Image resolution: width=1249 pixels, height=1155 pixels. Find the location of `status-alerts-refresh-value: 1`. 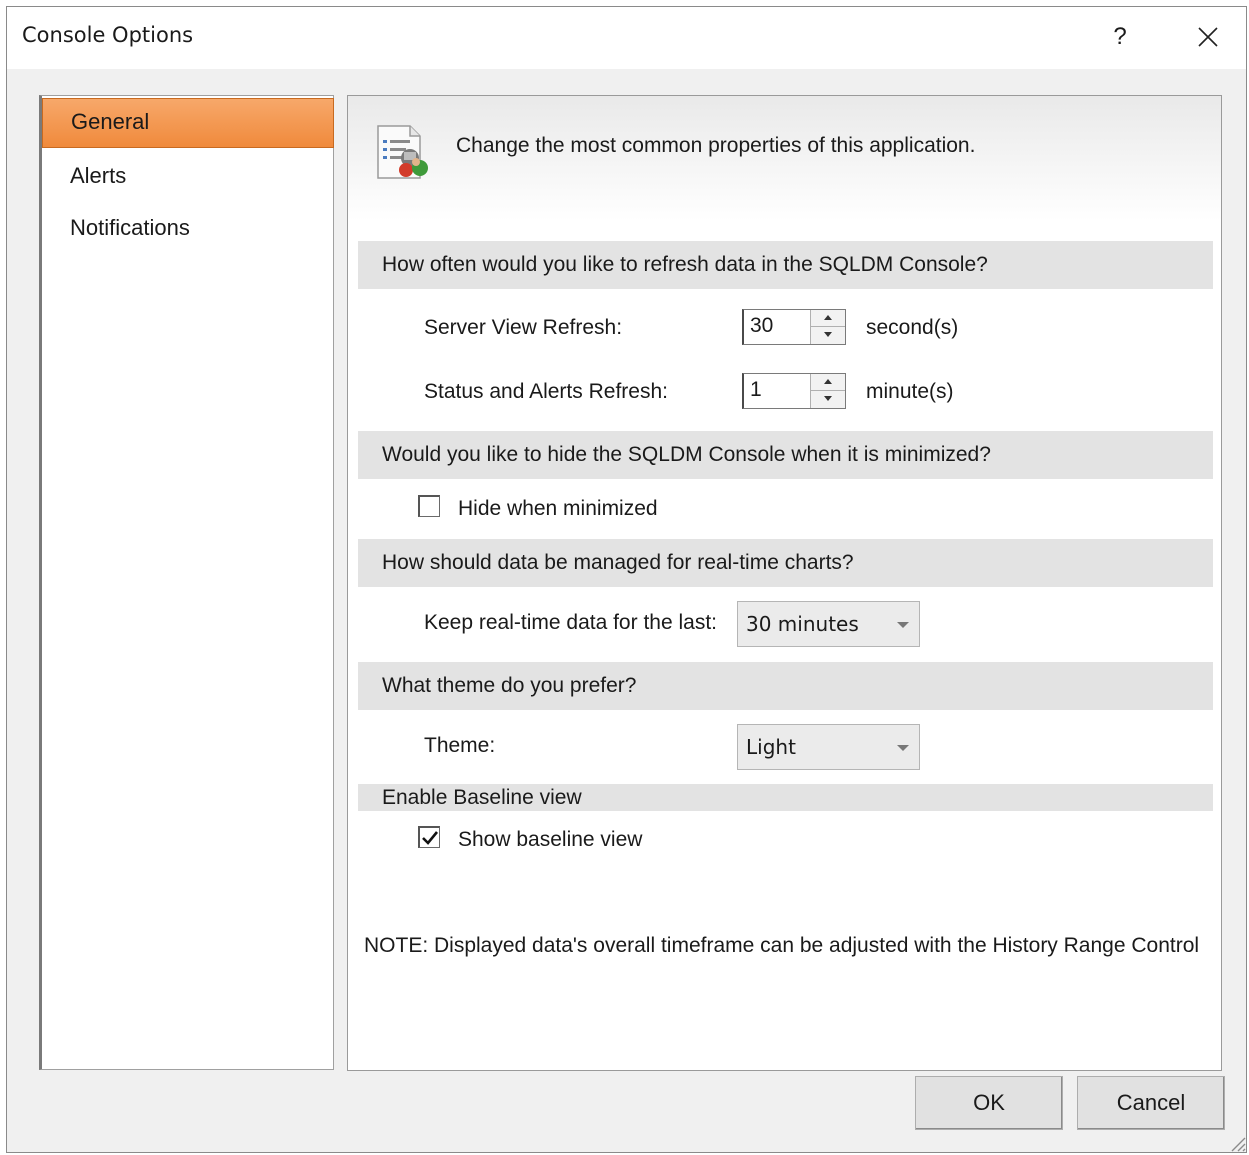

status-alerts-refresh-value: 1 is located at coordinates (756, 389).